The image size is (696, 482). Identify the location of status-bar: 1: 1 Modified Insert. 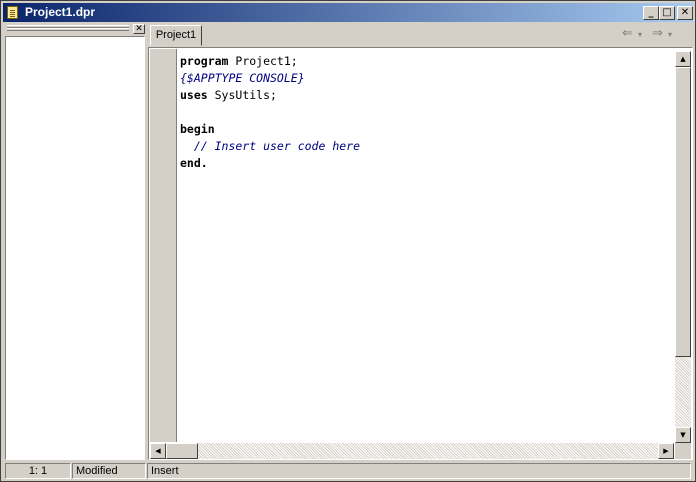
(348, 471).